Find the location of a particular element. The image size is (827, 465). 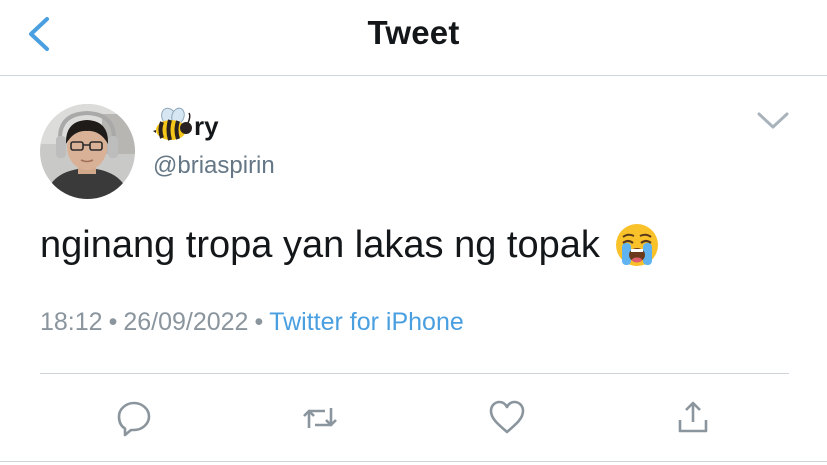

loudly-crying-face-icon is located at coordinates (636, 245).